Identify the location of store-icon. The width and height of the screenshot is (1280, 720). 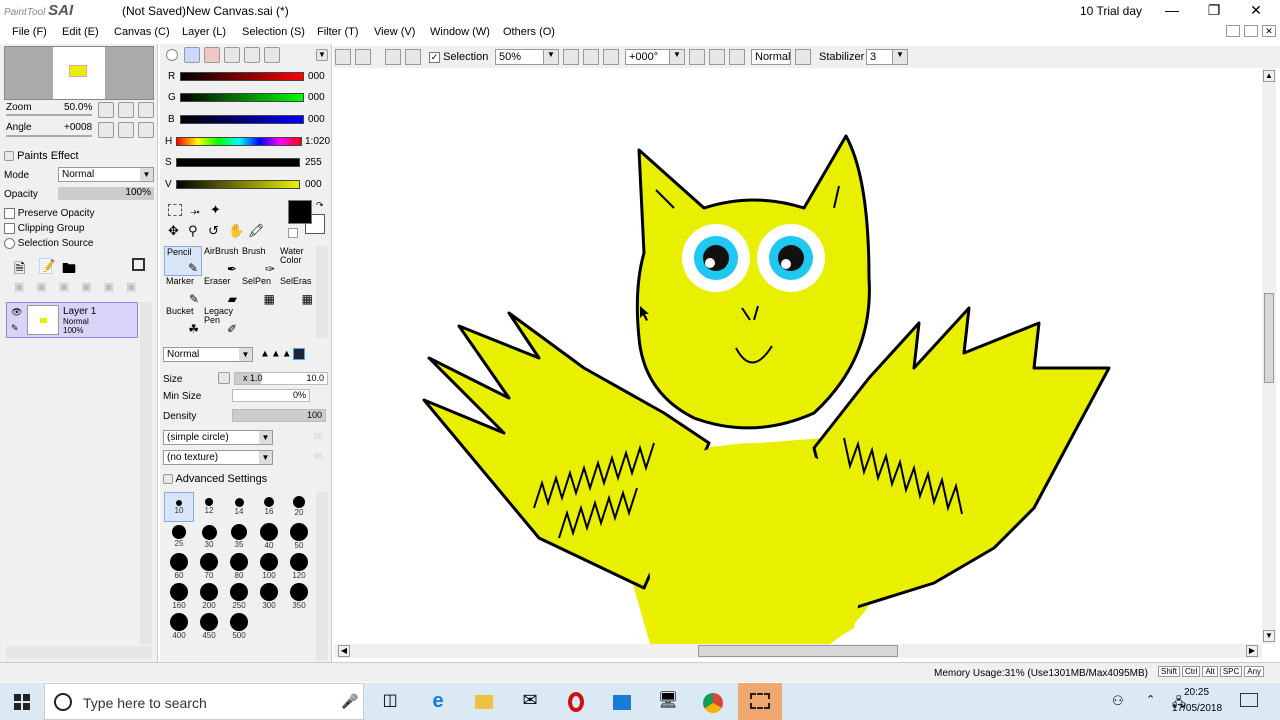
(622, 702).